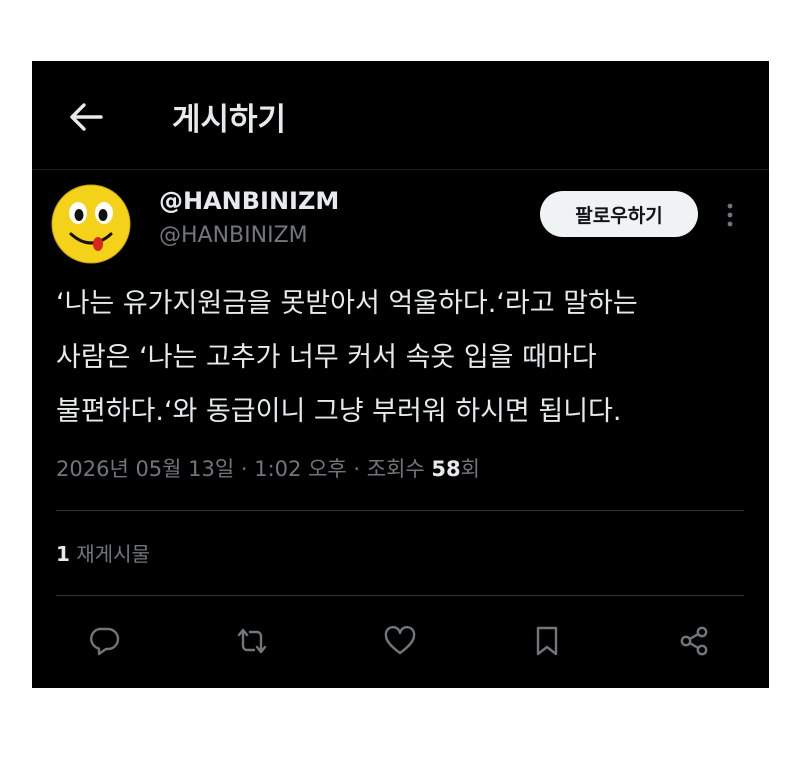 This screenshot has width=800, height=777. I want to click on reply-button, so click(105, 641).